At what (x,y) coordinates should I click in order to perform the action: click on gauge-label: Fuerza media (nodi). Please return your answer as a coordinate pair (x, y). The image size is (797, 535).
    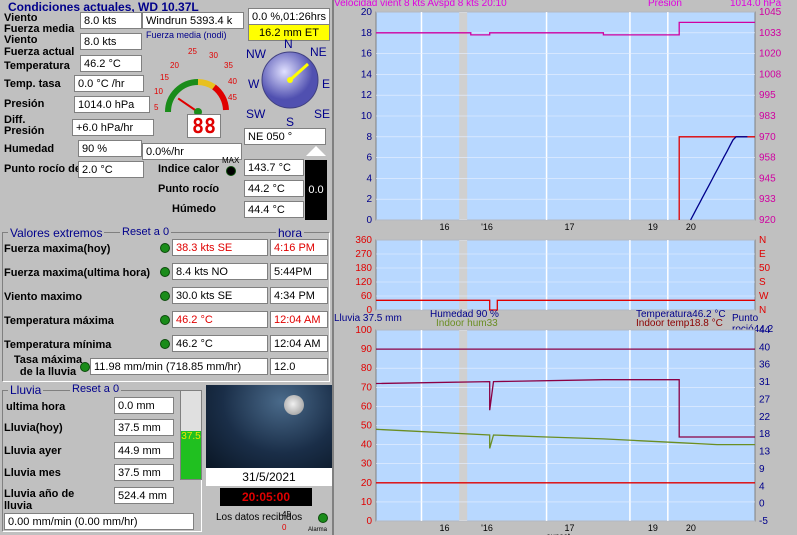
    Looking at the image, I should click on (186, 35).